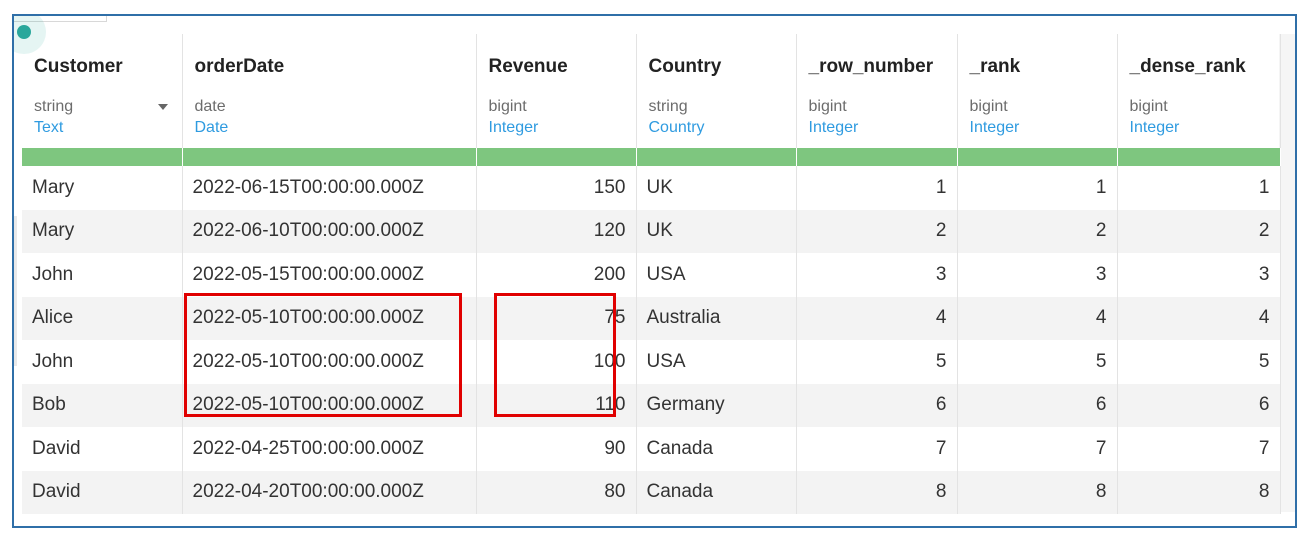  I want to click on table-cell: 75, so click(556, 318).